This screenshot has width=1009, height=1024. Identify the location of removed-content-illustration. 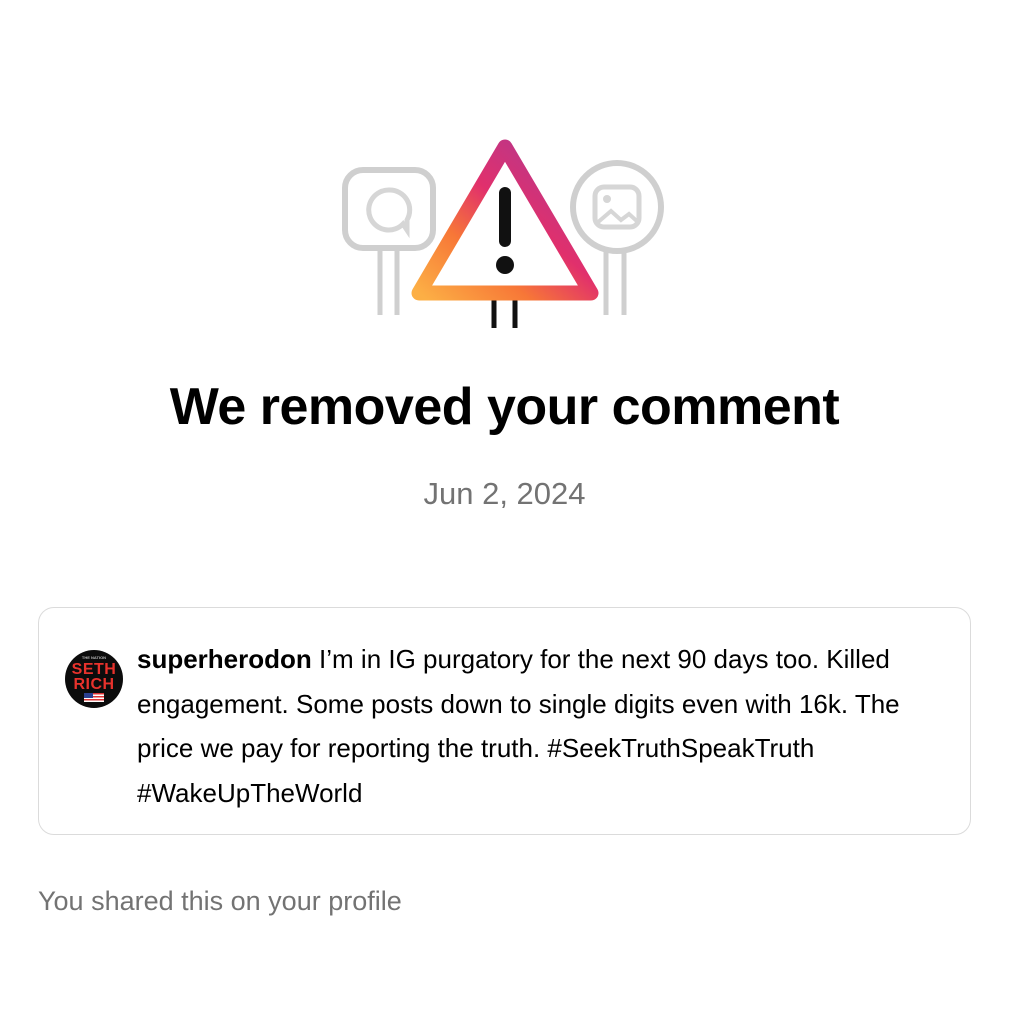
(505, 230).